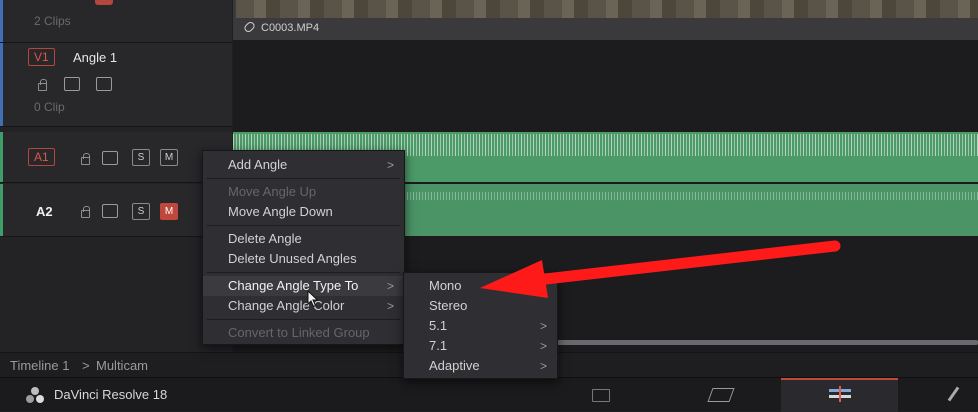 The image size is (978, 412). I want to click on clip-name: C0003.MP4, so click(290, 28).